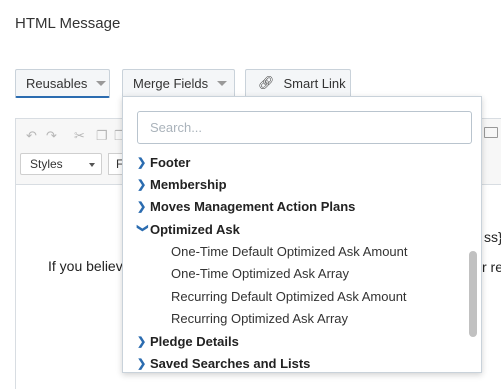  Describe the element at coordinates (304, 127) in the screenshot. I see `search-input` at that location.